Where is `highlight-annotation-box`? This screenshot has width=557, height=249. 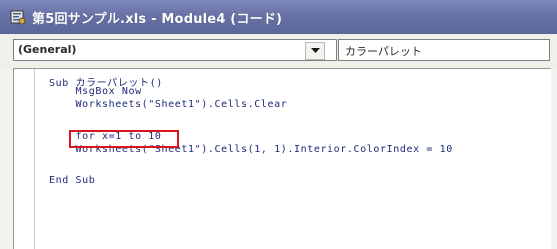 highlight-annotation-box is located at coordinates (124, 139).